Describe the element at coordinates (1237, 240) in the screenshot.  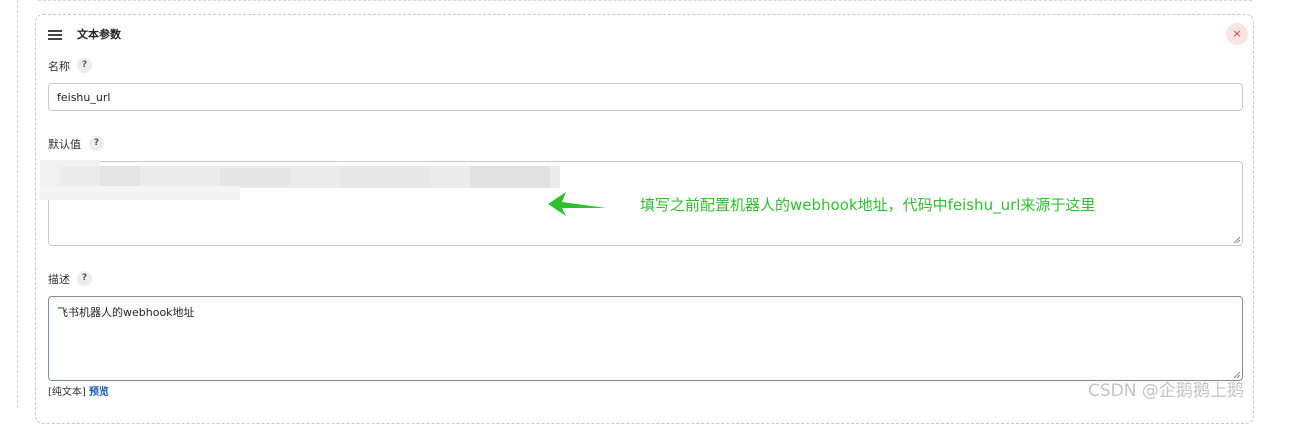
I see `resize-grip-icon` at that location.